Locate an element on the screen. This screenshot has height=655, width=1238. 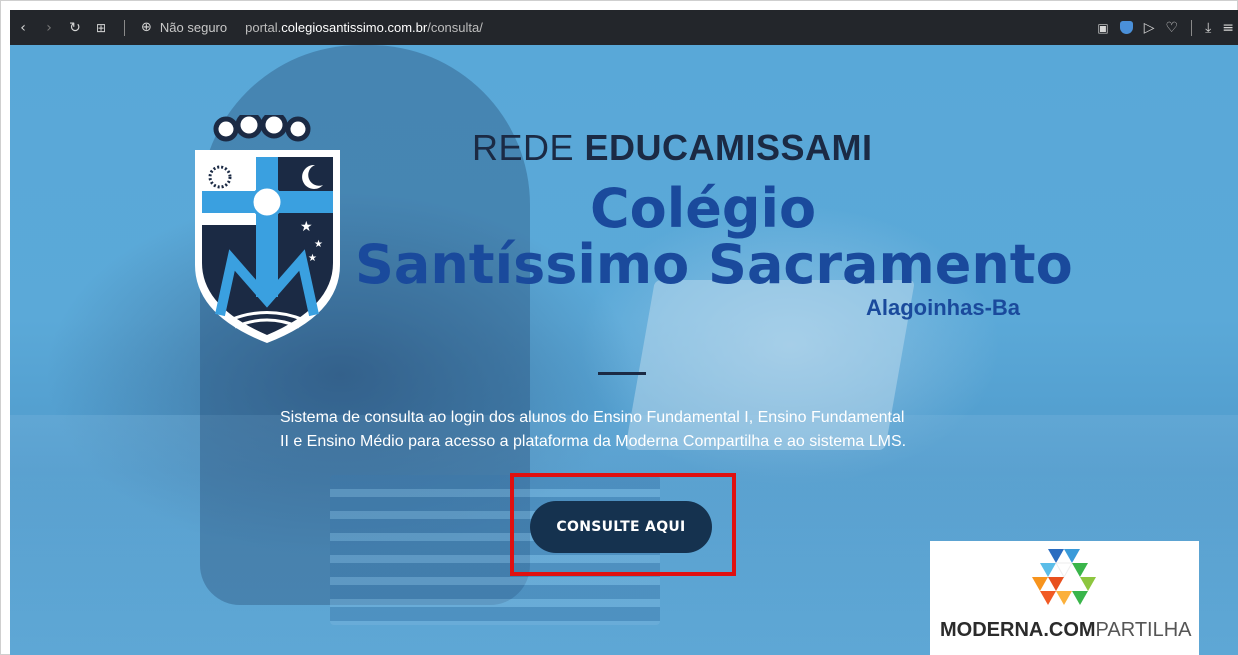
school-title-line2: Santíssimo Sacramento is located at coordinates (714, 264).